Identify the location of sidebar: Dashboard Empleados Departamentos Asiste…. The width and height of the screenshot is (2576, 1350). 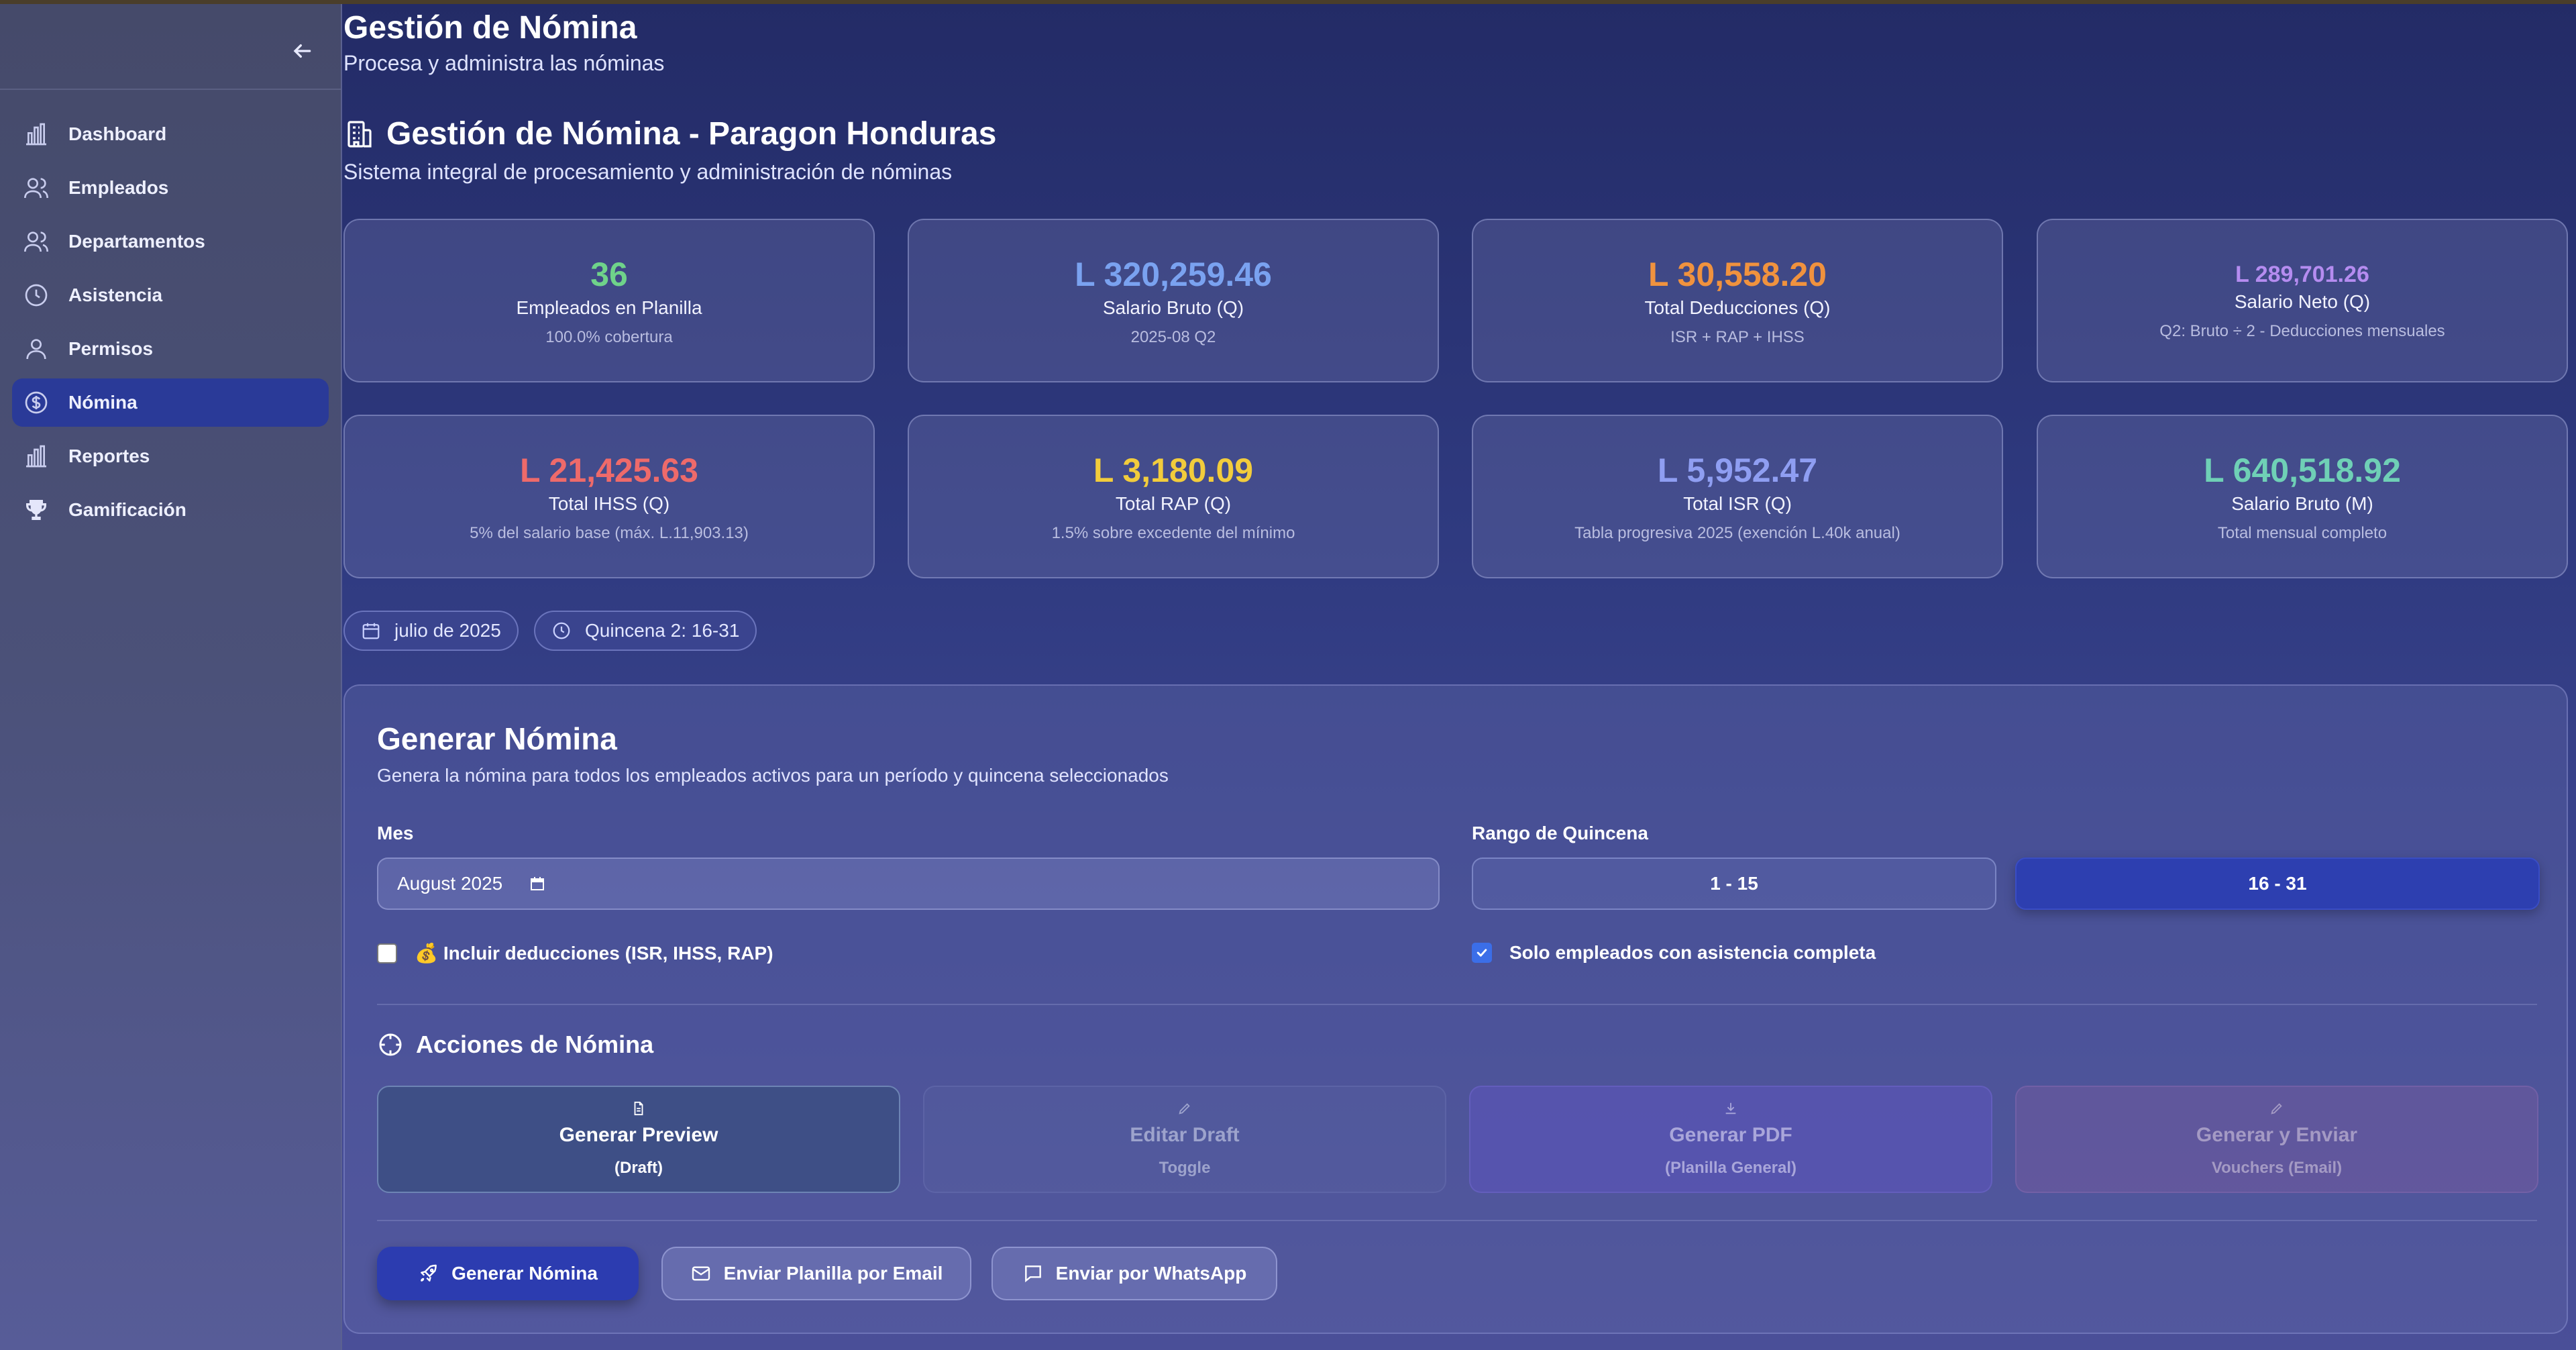
(171, 677).